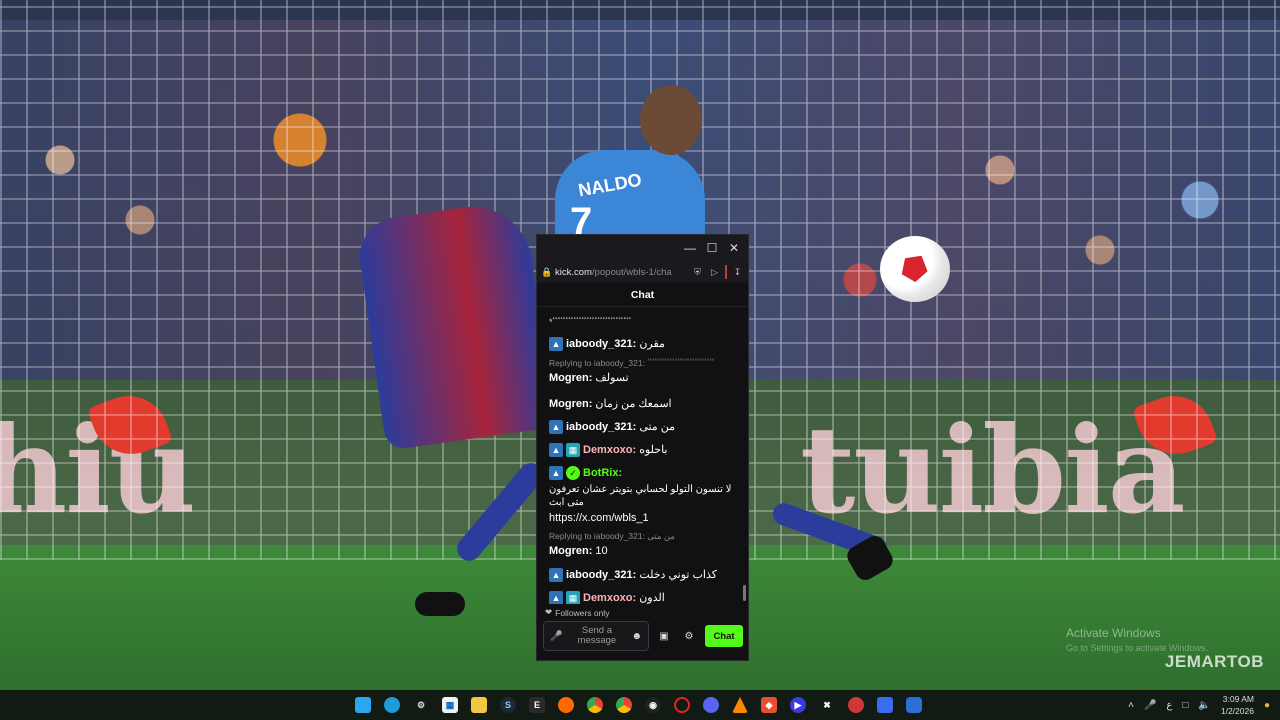 This screenshot has width=1280, height=720. What do you see at coordinates (914, 705) in the screenshot?
I see `skype-icon` at bounding box center [914, 705].